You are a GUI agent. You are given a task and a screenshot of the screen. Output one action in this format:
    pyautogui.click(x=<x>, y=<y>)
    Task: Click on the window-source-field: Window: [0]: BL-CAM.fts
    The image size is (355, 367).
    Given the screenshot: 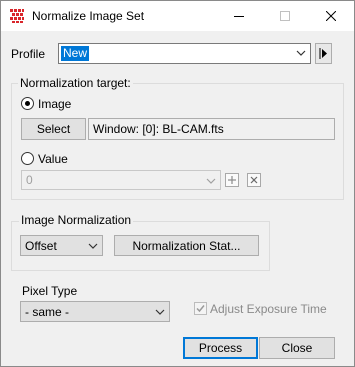 What is the action you would take?
    pyautogui.click(x=211, y=129)
    